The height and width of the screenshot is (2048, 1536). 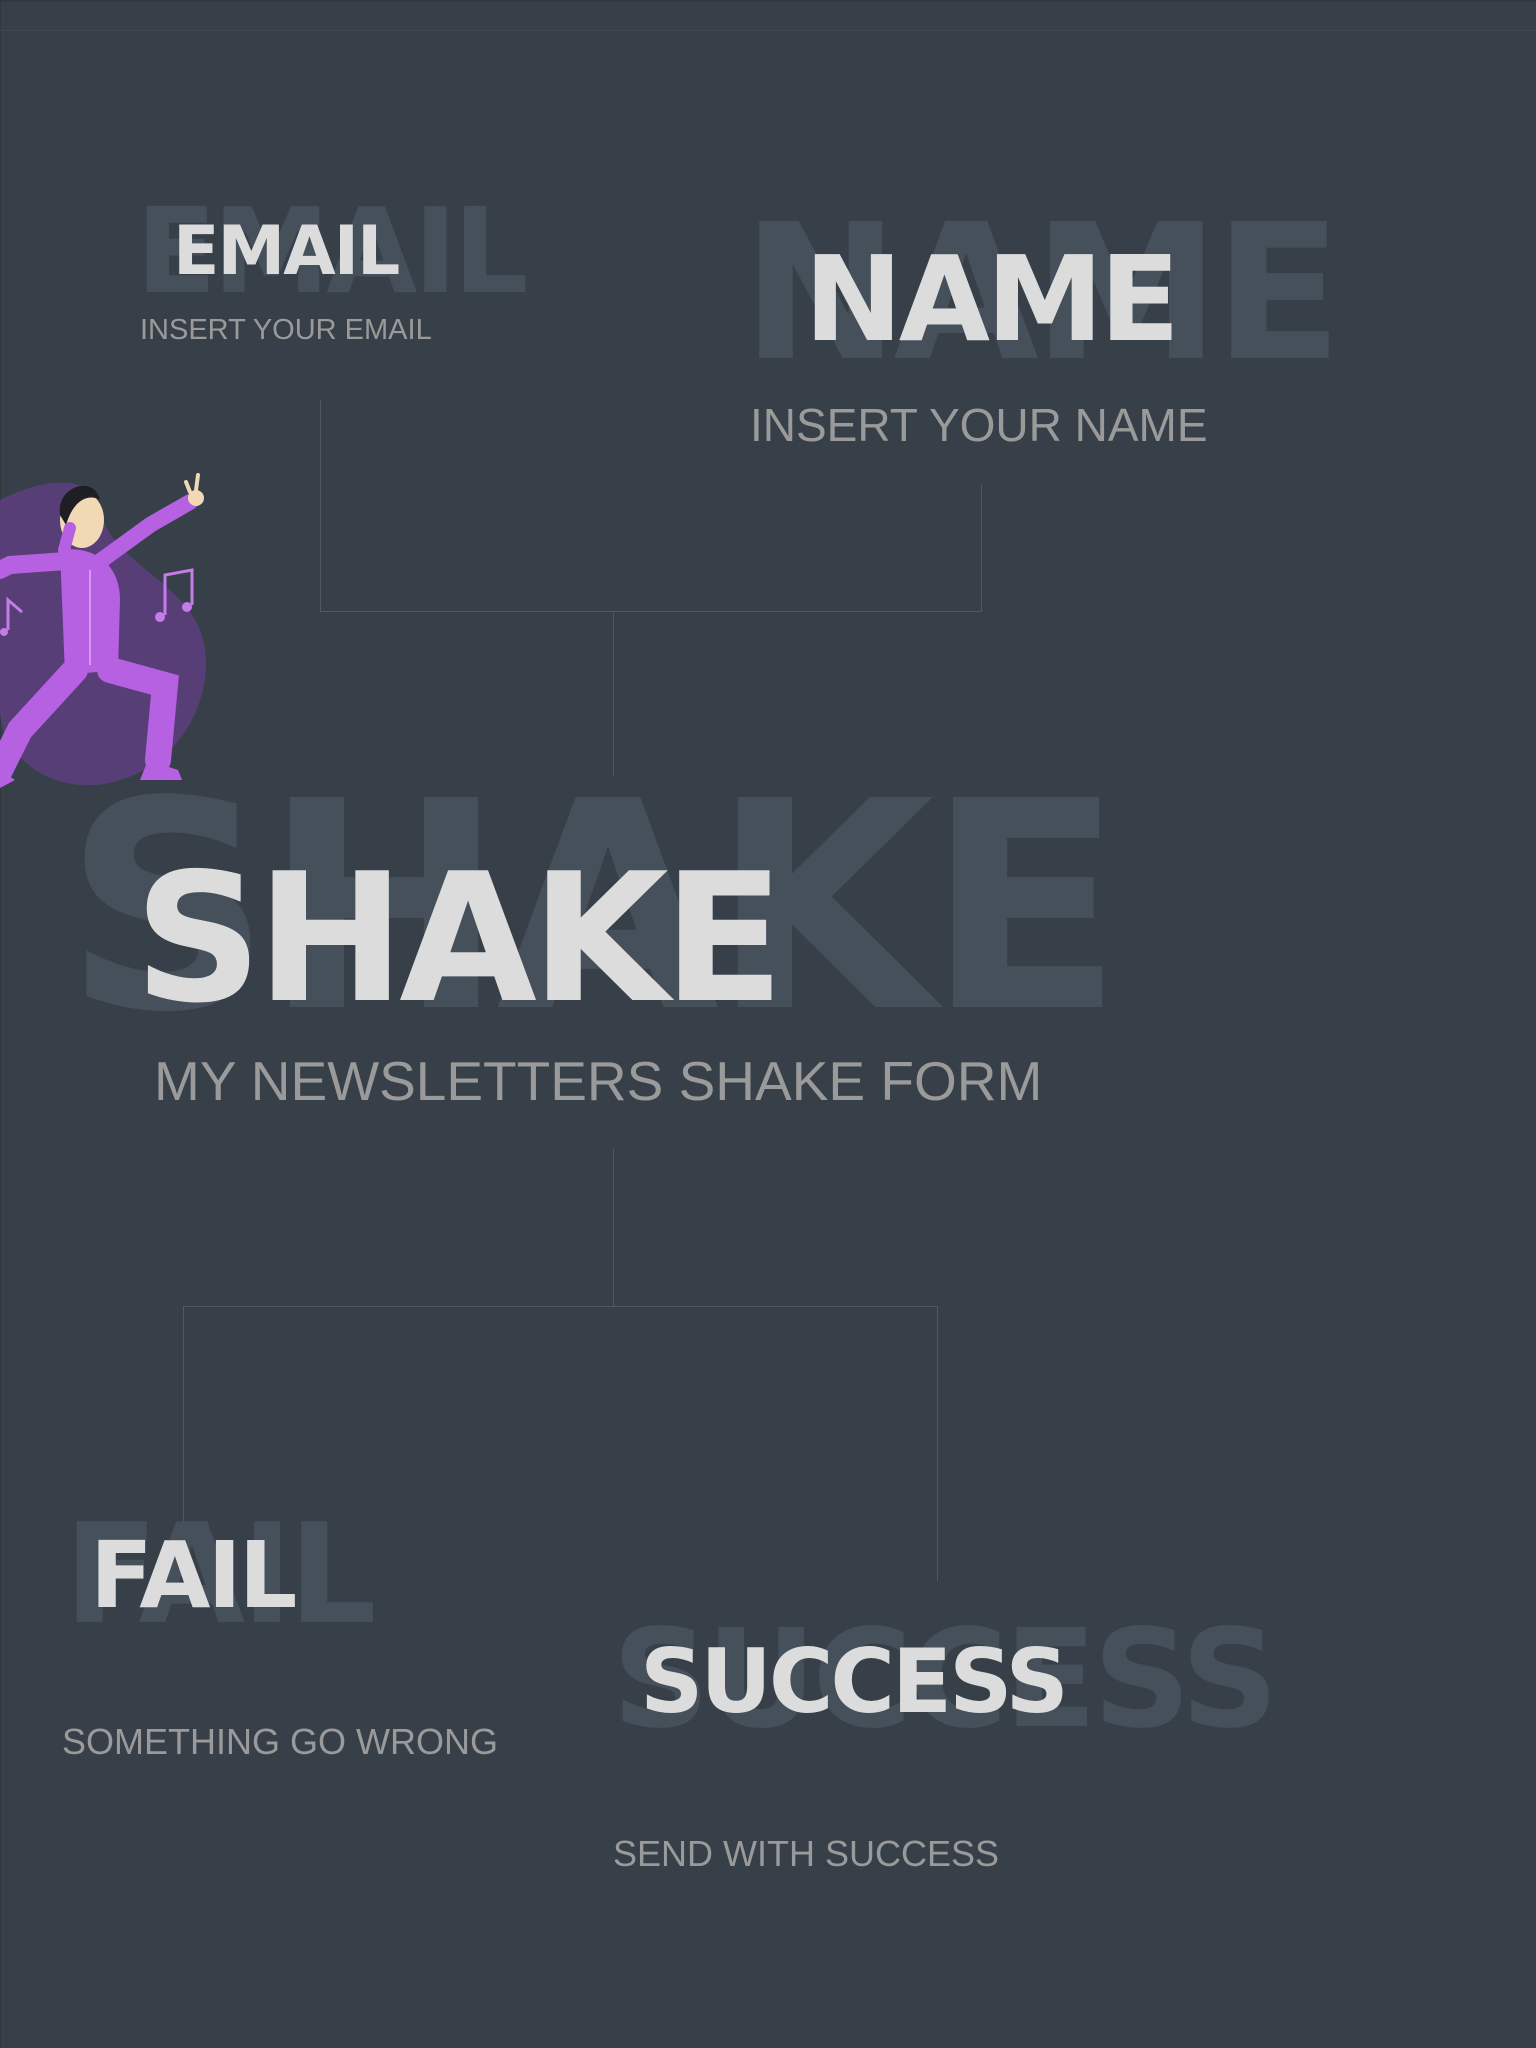 I want to click on name-title: NAME, so click(x=992, y=299).